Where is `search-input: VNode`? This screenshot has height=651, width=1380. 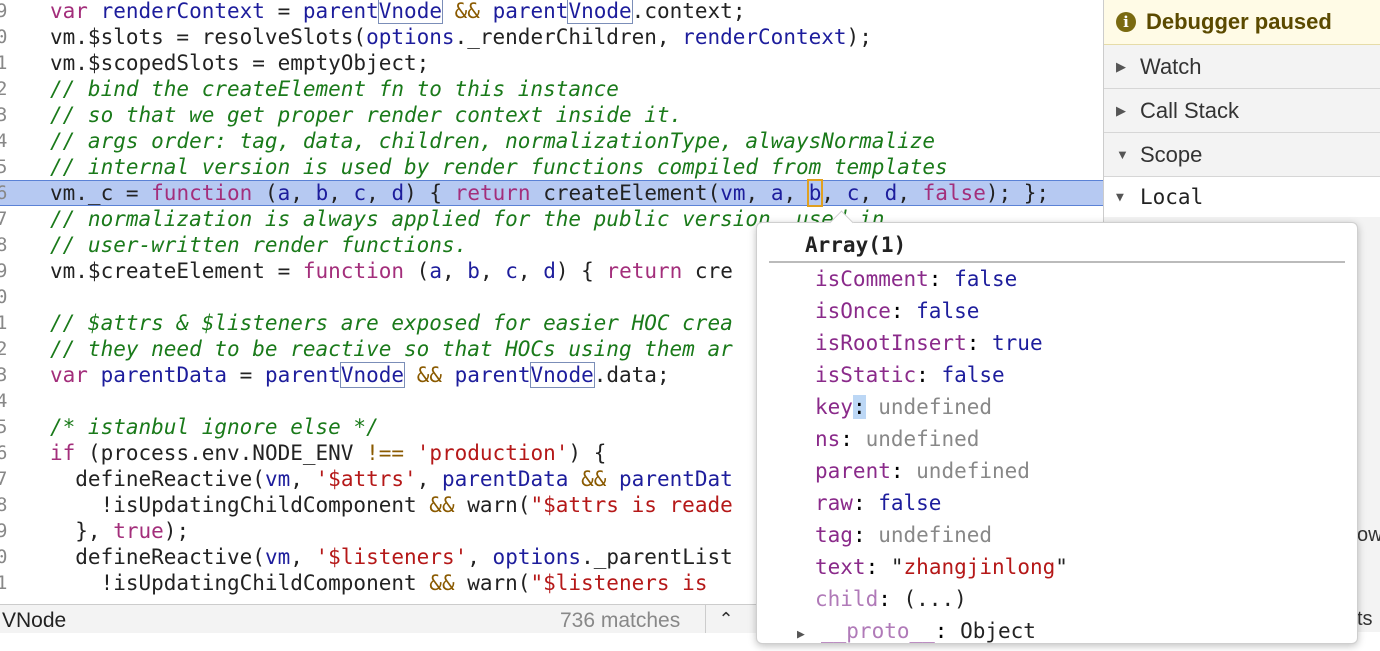 search-input: VNode is located at coordinates (34, 621).